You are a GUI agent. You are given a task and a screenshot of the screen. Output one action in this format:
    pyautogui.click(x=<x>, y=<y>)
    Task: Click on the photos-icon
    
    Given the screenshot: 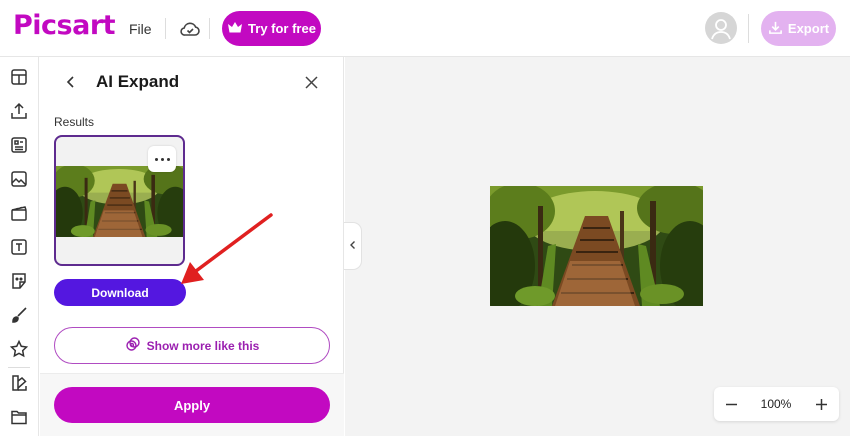 What is the action you would take?
    pyautogui.click(x=19, y=179)
    